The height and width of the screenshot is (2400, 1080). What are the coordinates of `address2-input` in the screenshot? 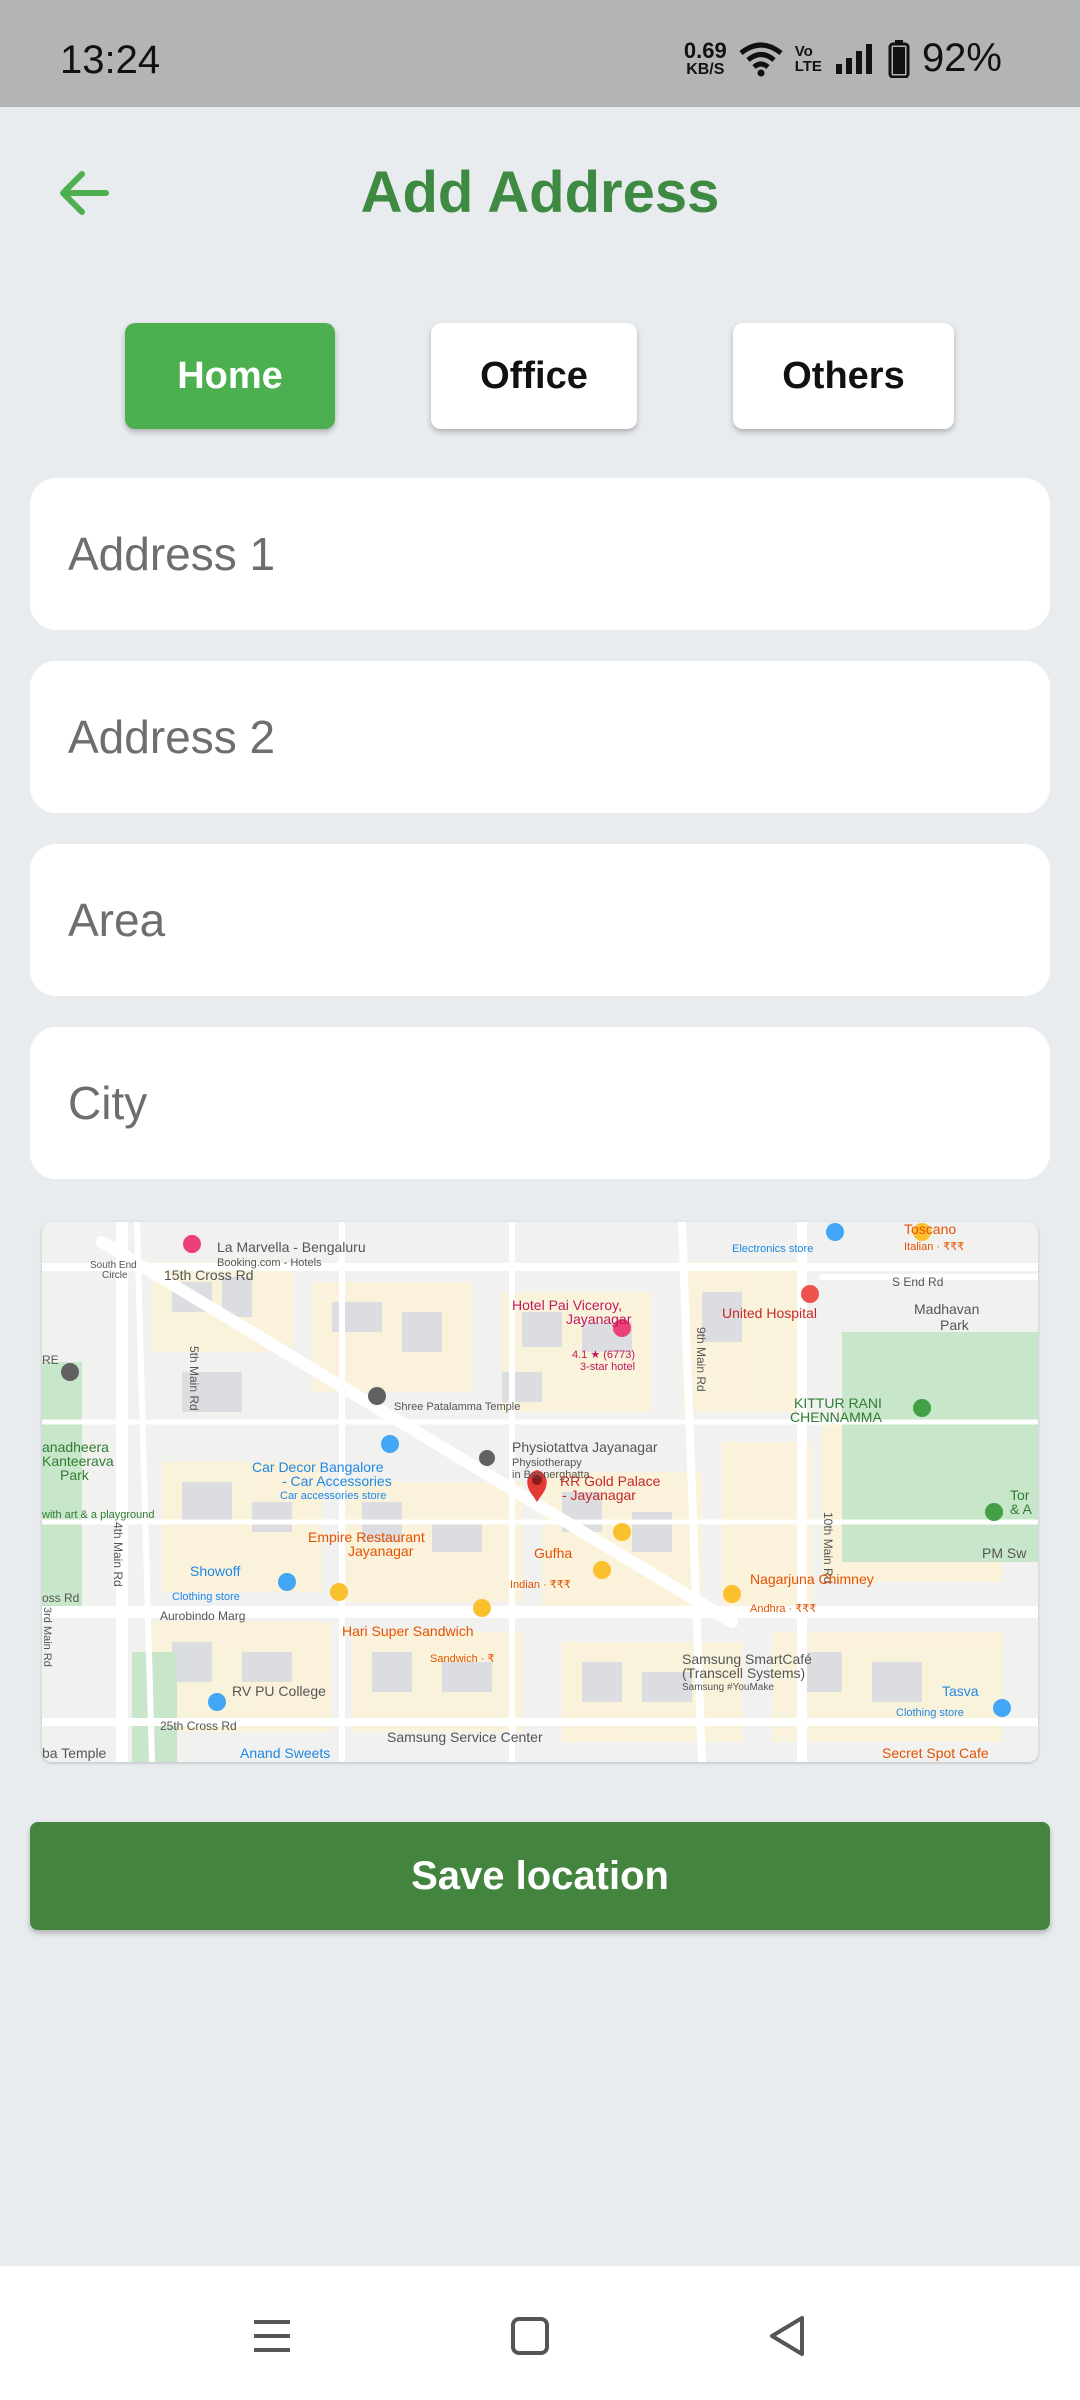 It's located at (558, 737).